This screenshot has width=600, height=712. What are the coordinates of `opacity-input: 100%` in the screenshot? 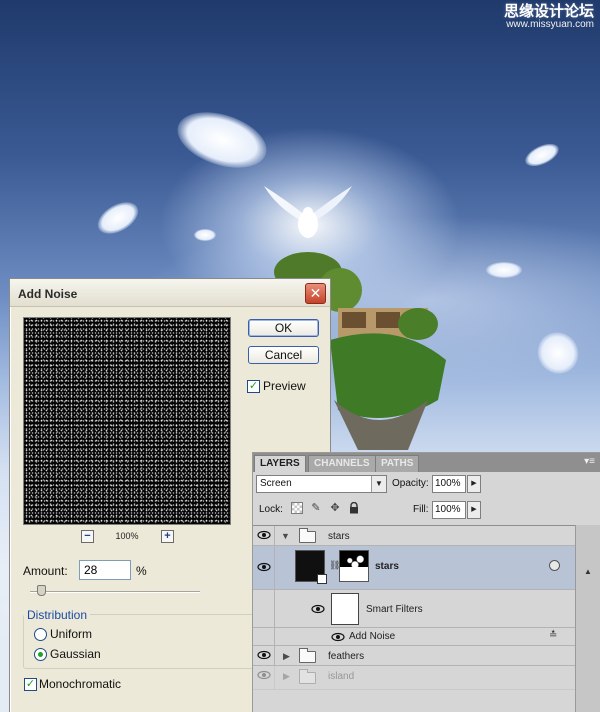 It's located at (449, 484).